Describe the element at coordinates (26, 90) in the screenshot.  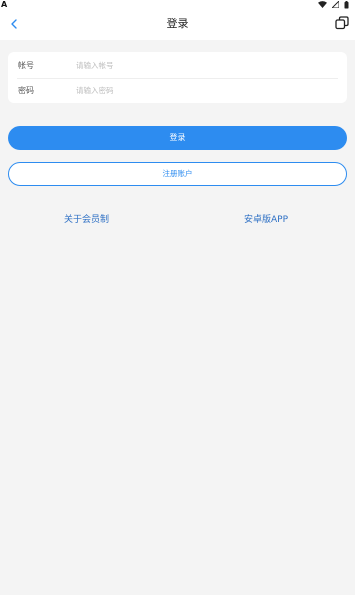
I see `password-label: 密码` at that location.